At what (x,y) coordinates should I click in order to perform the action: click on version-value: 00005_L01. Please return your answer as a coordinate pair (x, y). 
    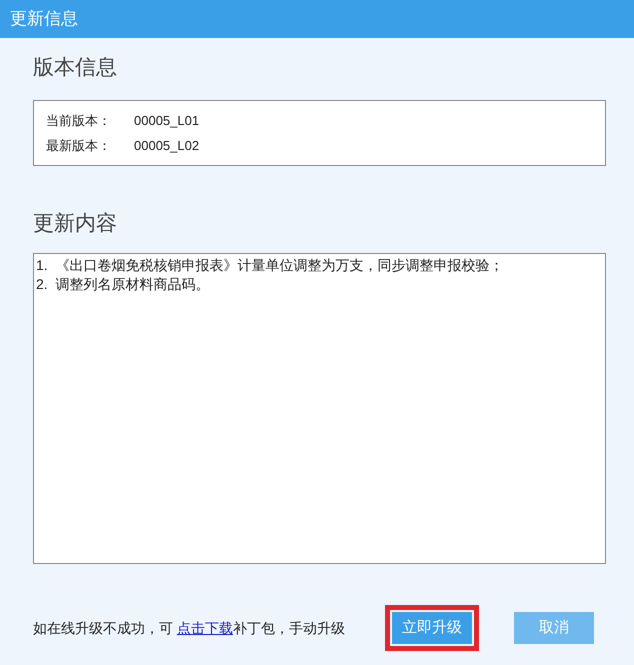
    Looking at the image, I should click on (167, 121).